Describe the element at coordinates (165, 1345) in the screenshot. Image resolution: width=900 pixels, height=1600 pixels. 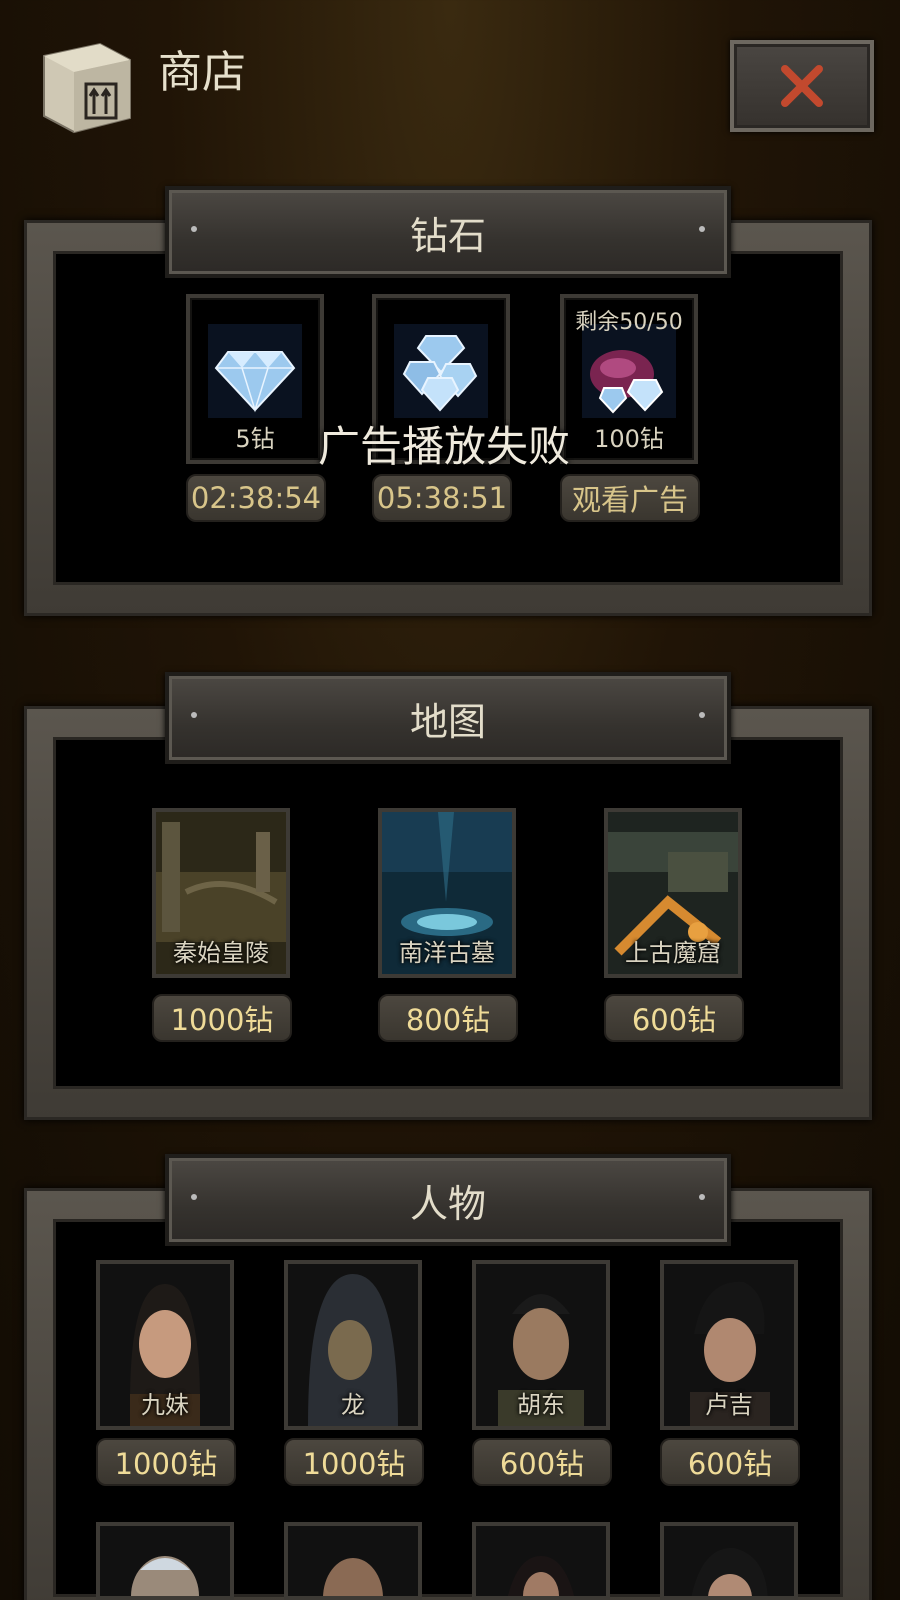
I see `character-item: 九妹` at that location.